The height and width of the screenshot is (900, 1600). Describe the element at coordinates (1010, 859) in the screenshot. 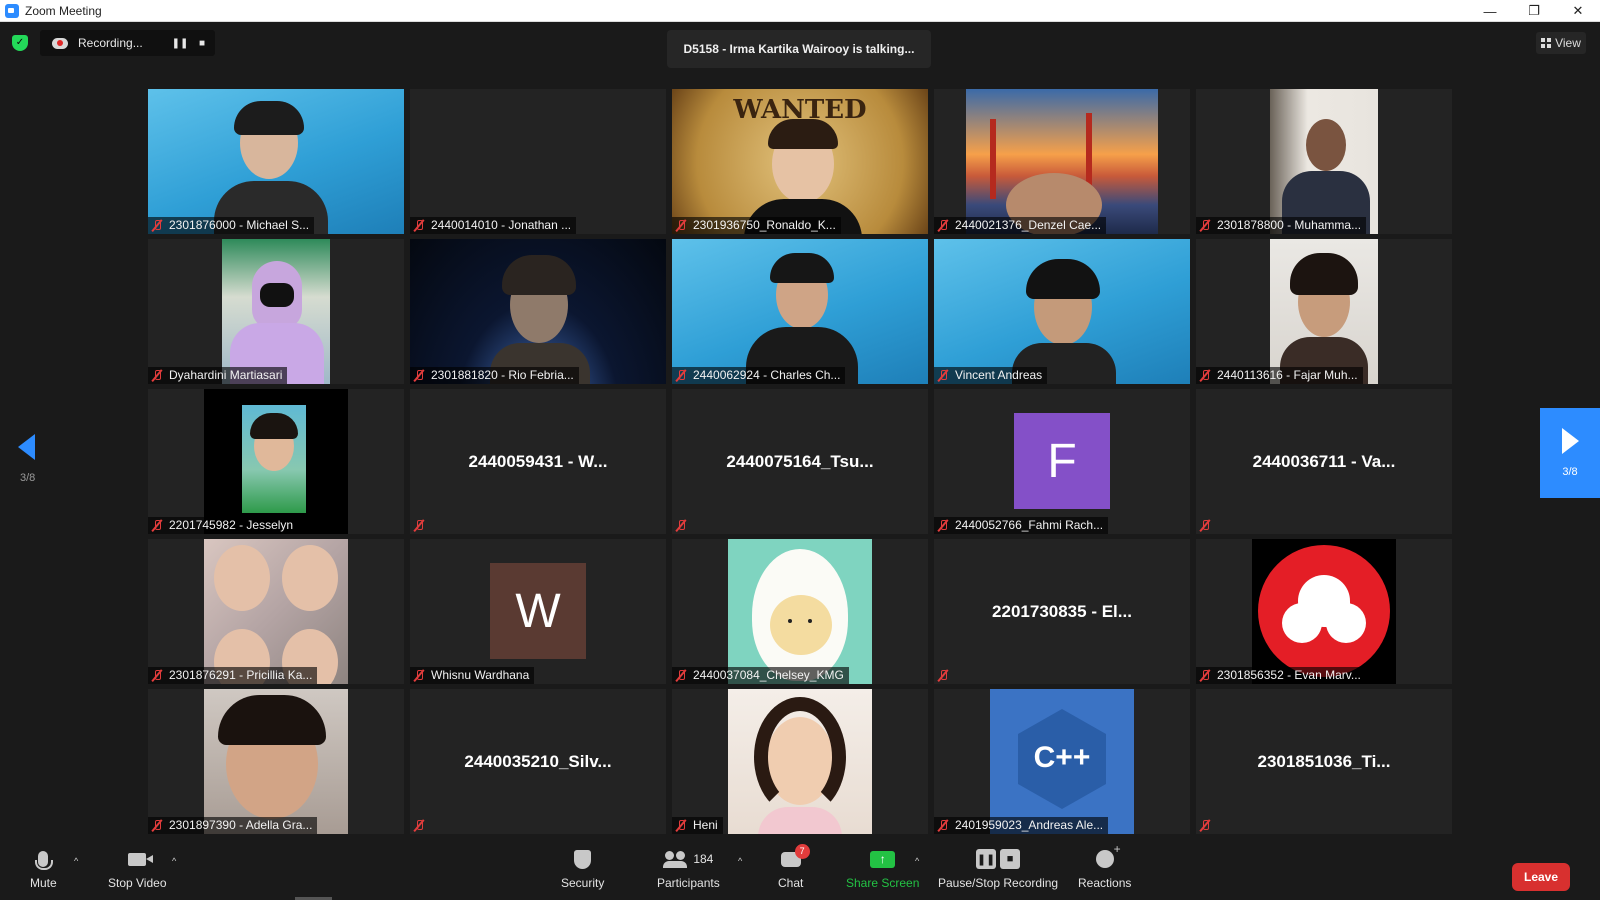

I see `stop-icon: ■` at that location.